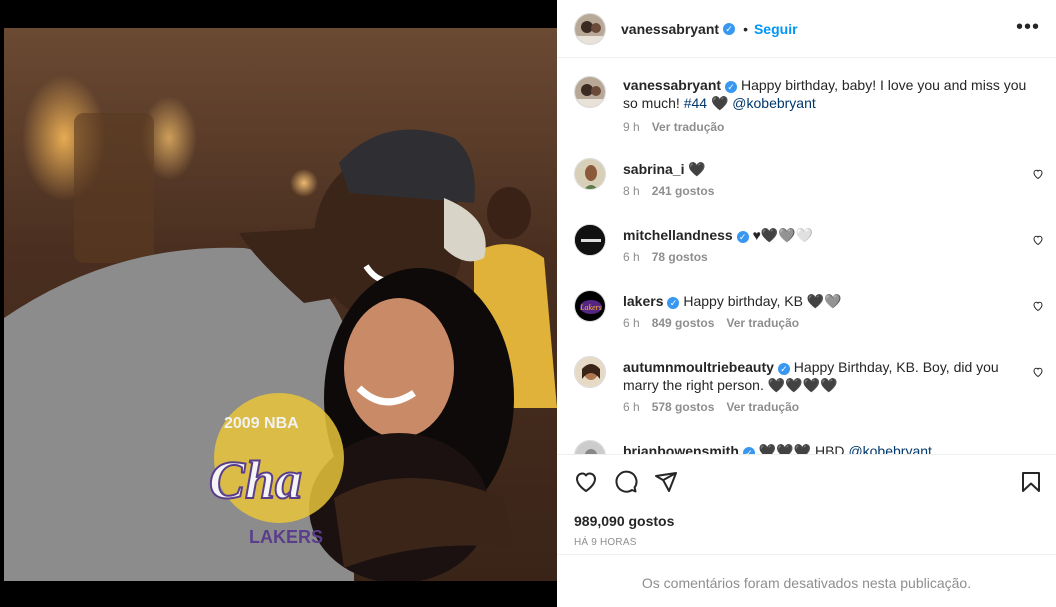  I want to click on comment-likes: 241 gostos, so click(683, 191).